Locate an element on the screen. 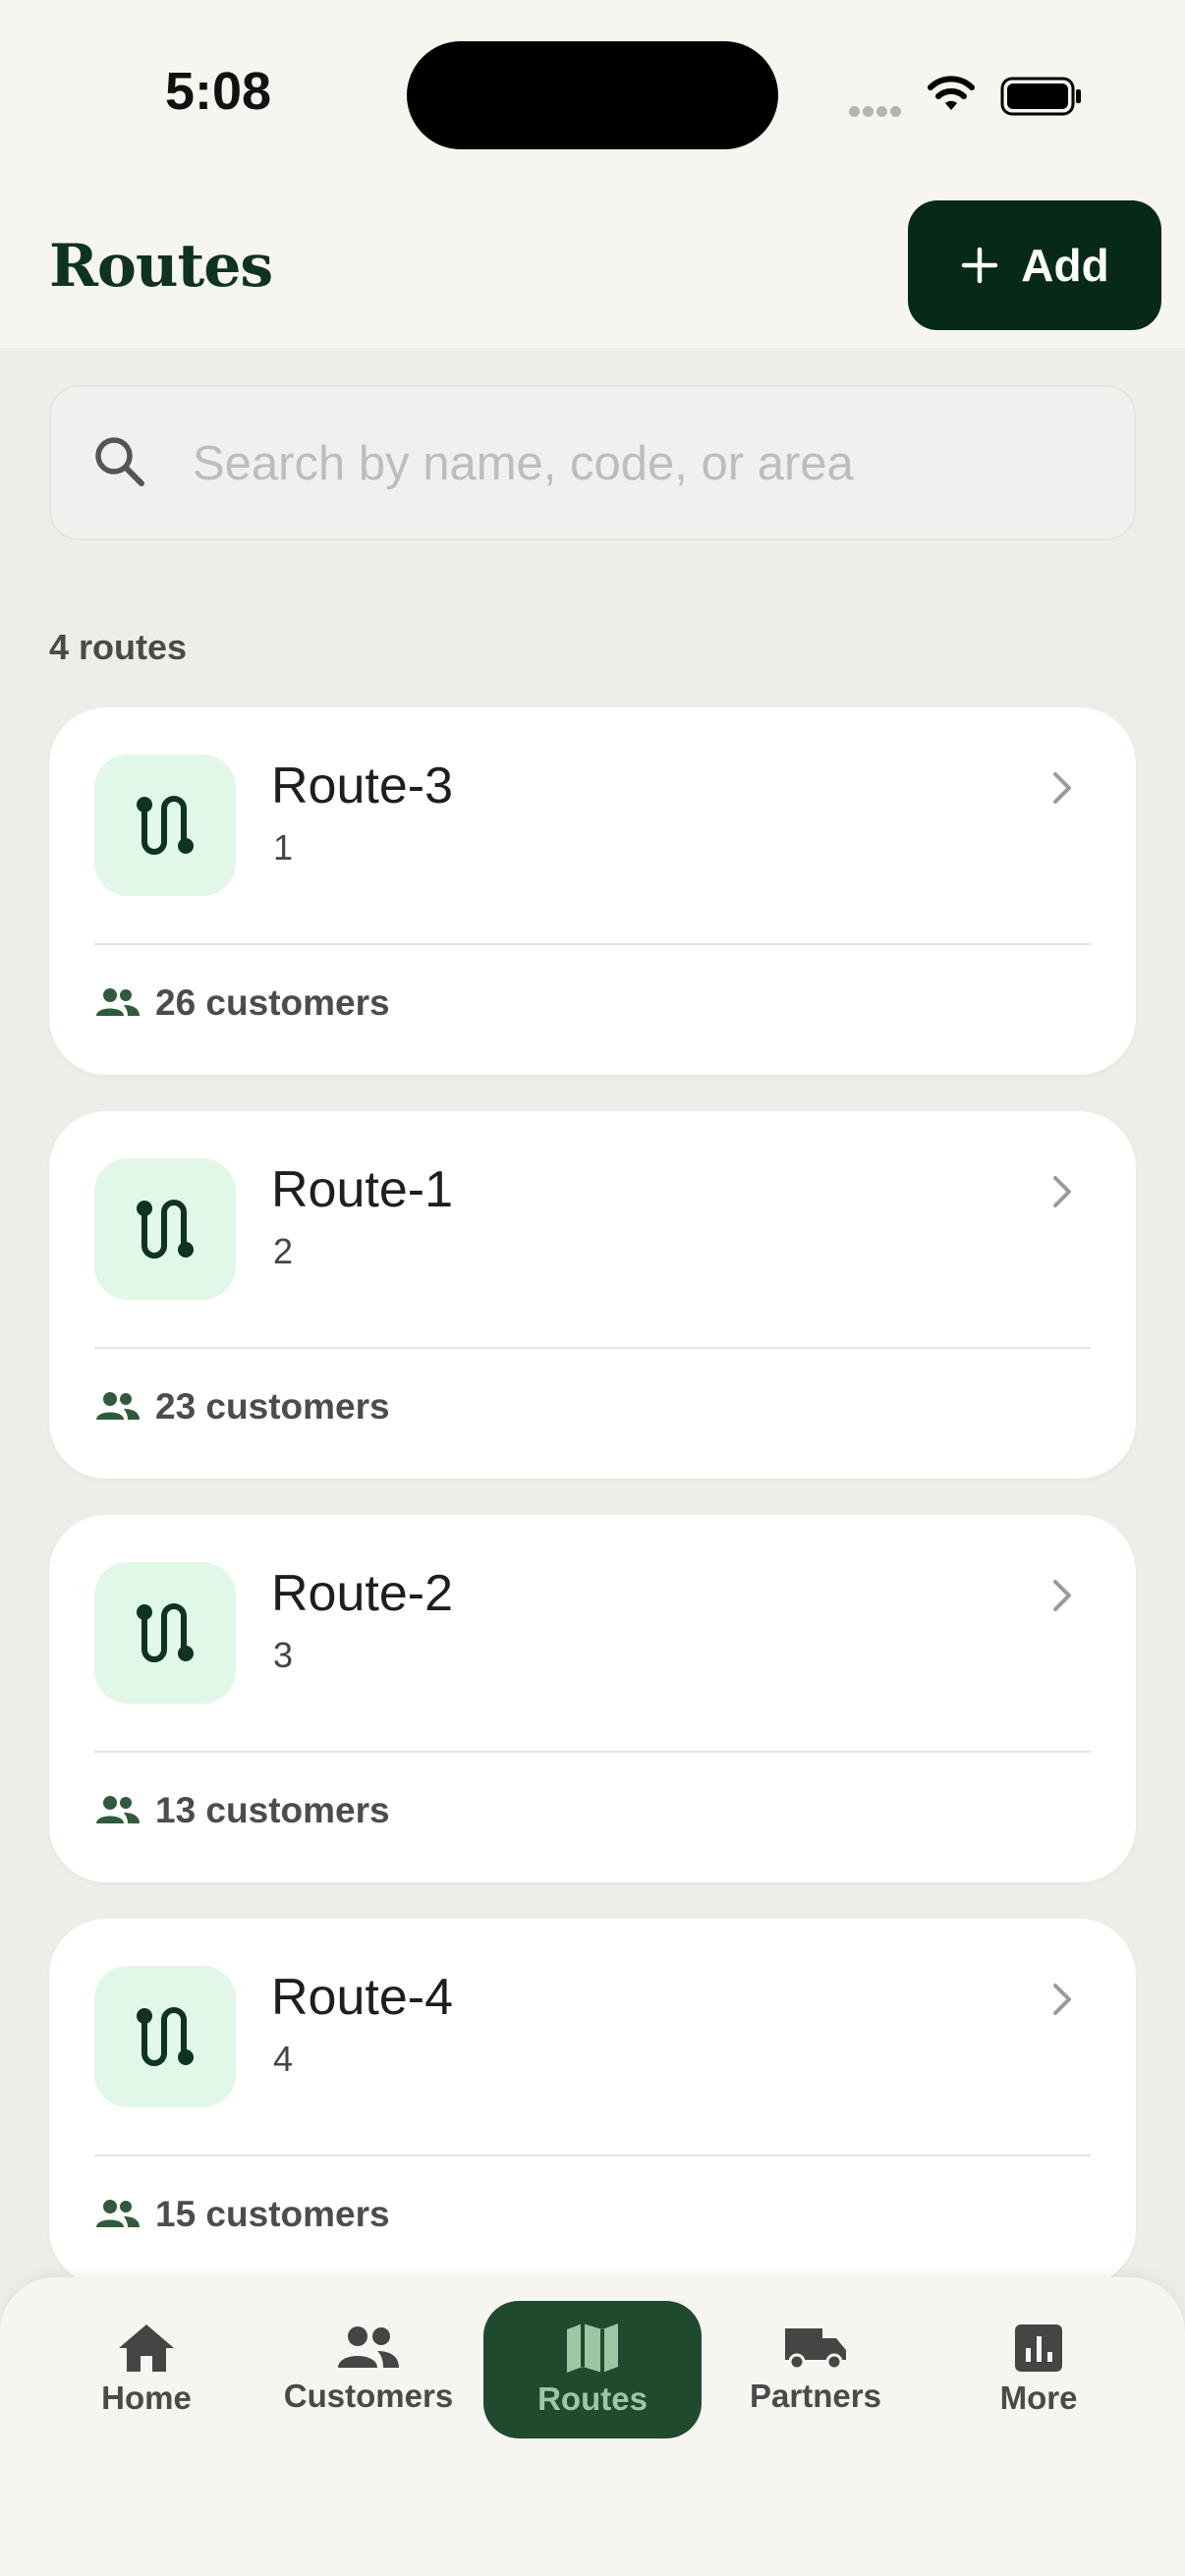  nav-item-partners: Partners is located at coordinates (816, 2369).